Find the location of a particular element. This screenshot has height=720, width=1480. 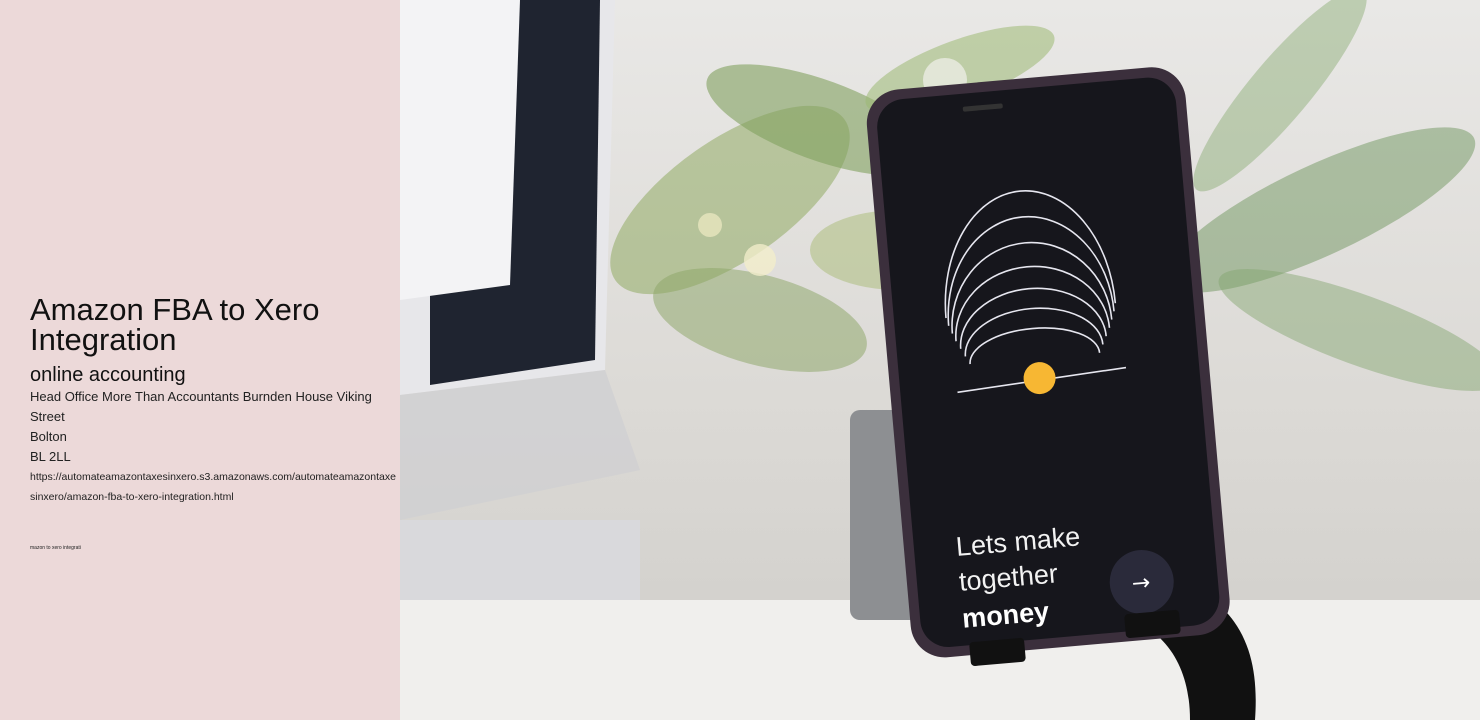

address-postcode: BL 2LL is located at coordinates (50, 456).